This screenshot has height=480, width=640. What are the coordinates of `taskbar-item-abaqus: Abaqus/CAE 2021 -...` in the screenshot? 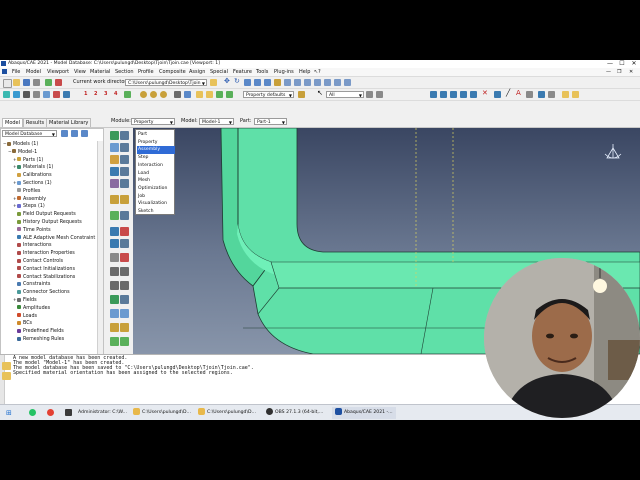 It's located at (364, 413).